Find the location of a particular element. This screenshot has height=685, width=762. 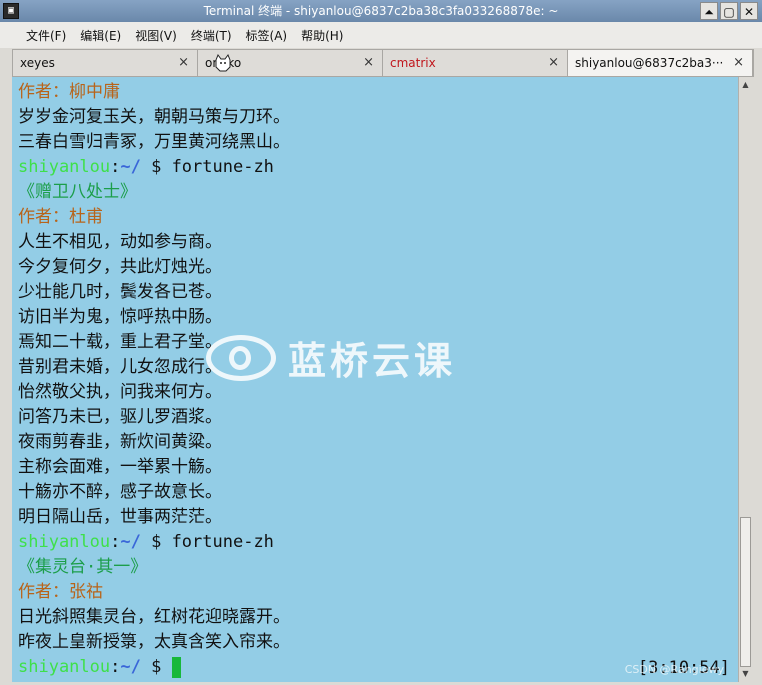

shell-prompt-line: shiyanlou:~/ $ is located at coordinates (99, 667).